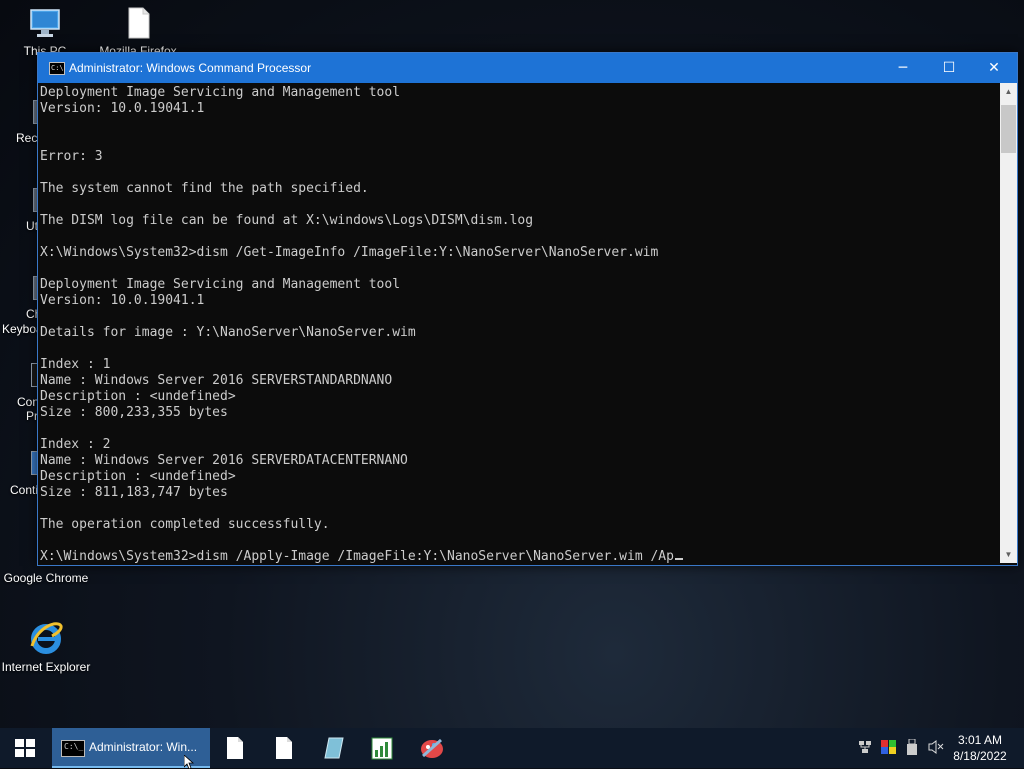  I want to click on chrome-label: Google Chrome, so click(46, 578).